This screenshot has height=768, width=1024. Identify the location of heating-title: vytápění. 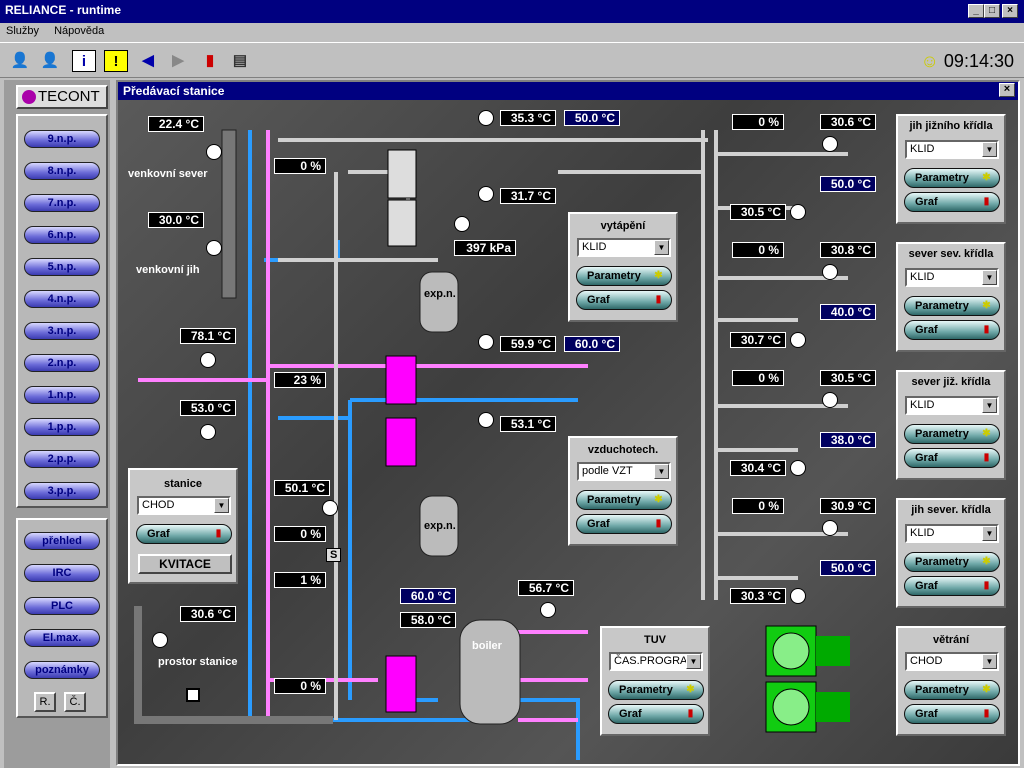
(623, 226).